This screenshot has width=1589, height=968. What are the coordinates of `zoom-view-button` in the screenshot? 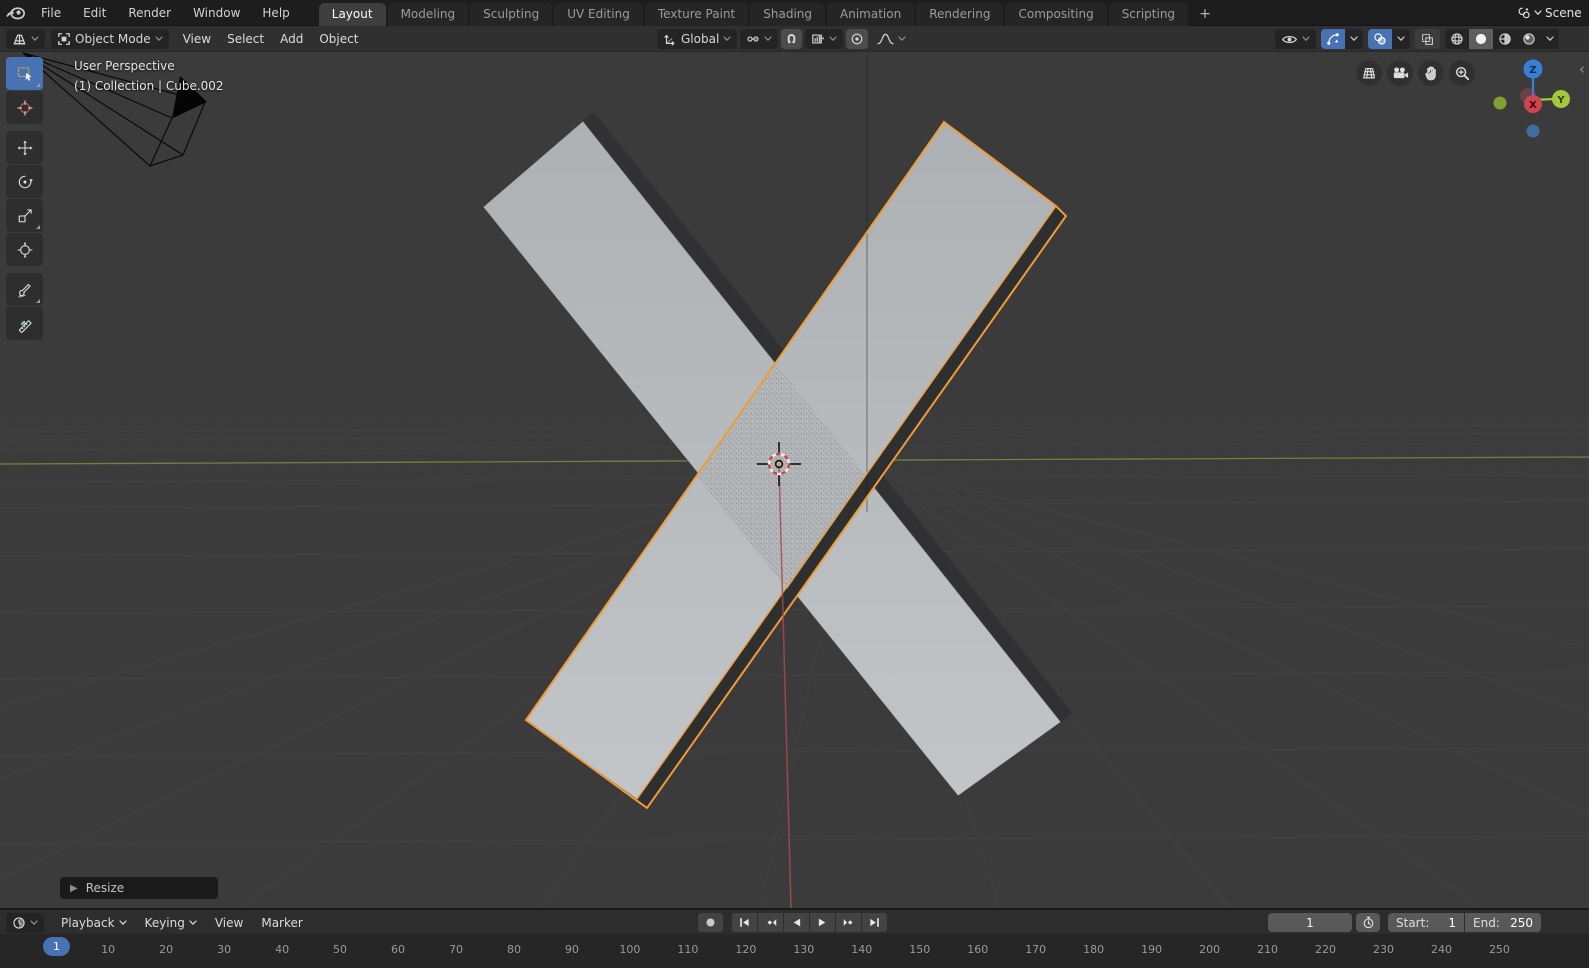 It's located at (1462, 73).